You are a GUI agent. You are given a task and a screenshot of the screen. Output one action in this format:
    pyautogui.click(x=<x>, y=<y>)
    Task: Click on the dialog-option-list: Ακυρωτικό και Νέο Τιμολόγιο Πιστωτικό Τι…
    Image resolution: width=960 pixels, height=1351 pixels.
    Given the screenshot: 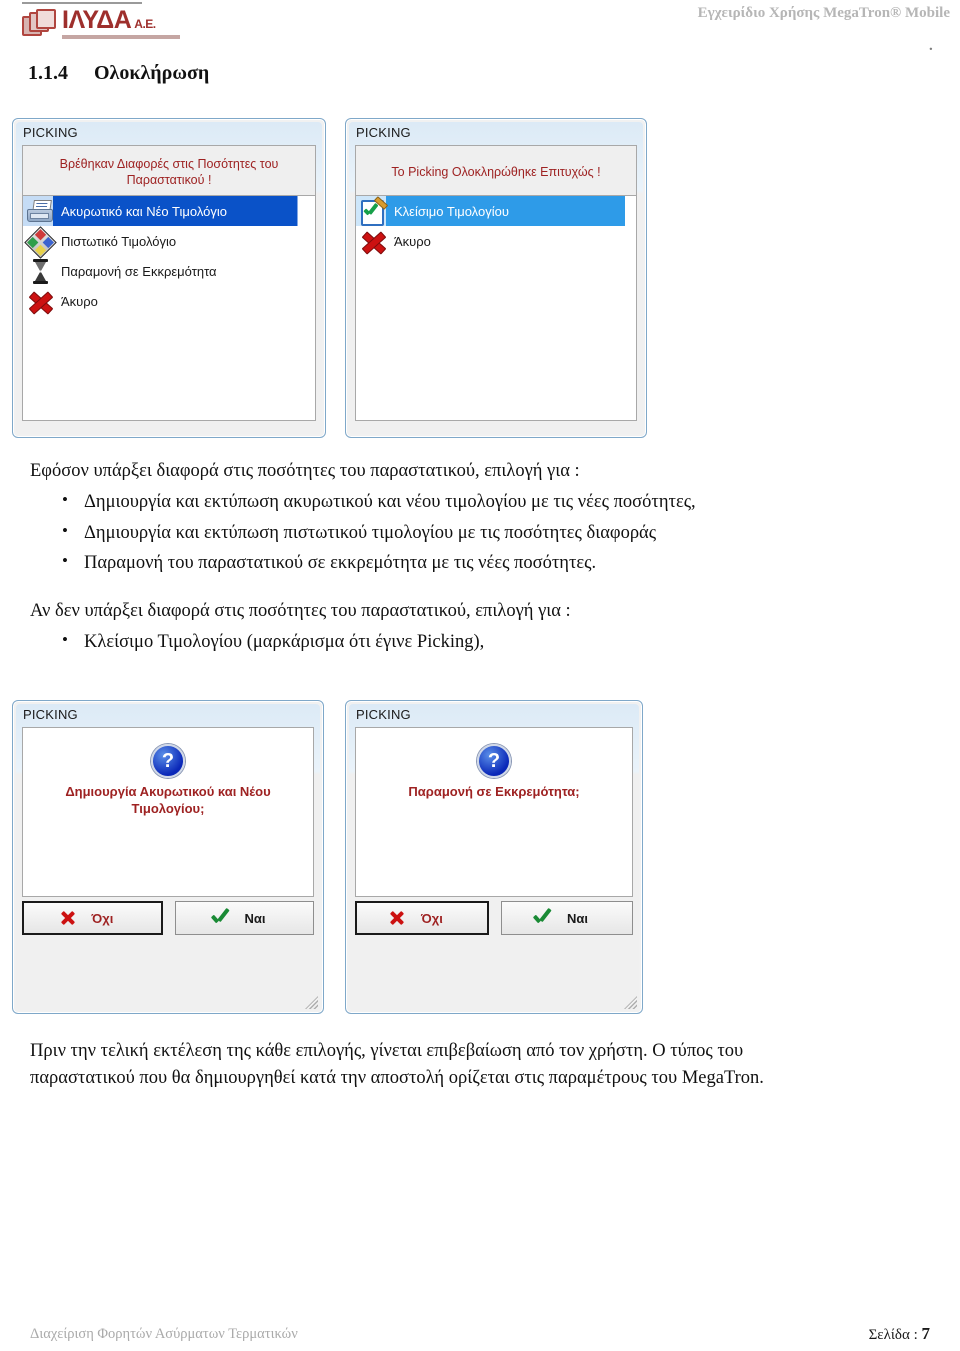 What is the action you would take?
    pyautogui.click(x=169, y=308)
    